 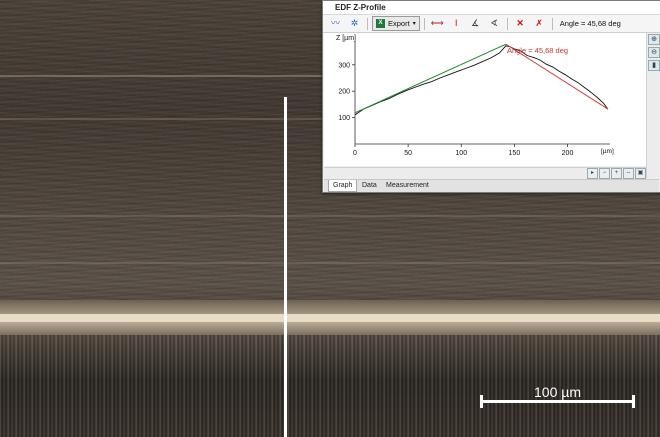 I want to click on angle-measure-icon: ∡, so click(x=475, y=23).